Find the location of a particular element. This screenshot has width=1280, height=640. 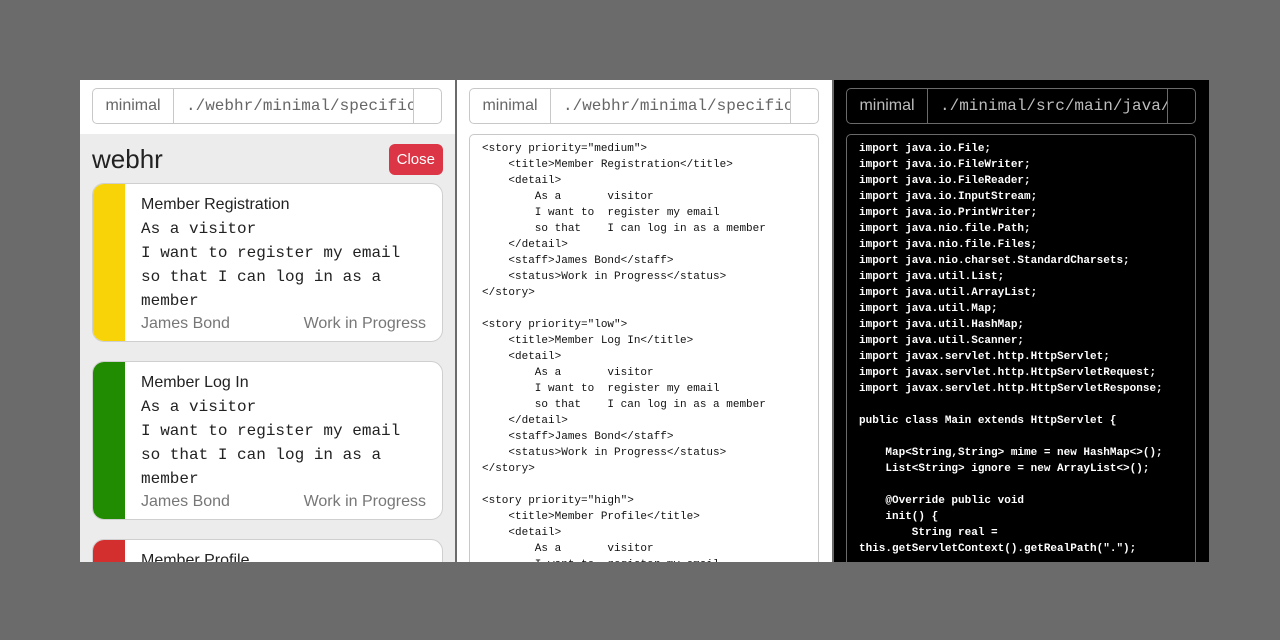

app-header: webhr Close is located at coordinates (267, 159).